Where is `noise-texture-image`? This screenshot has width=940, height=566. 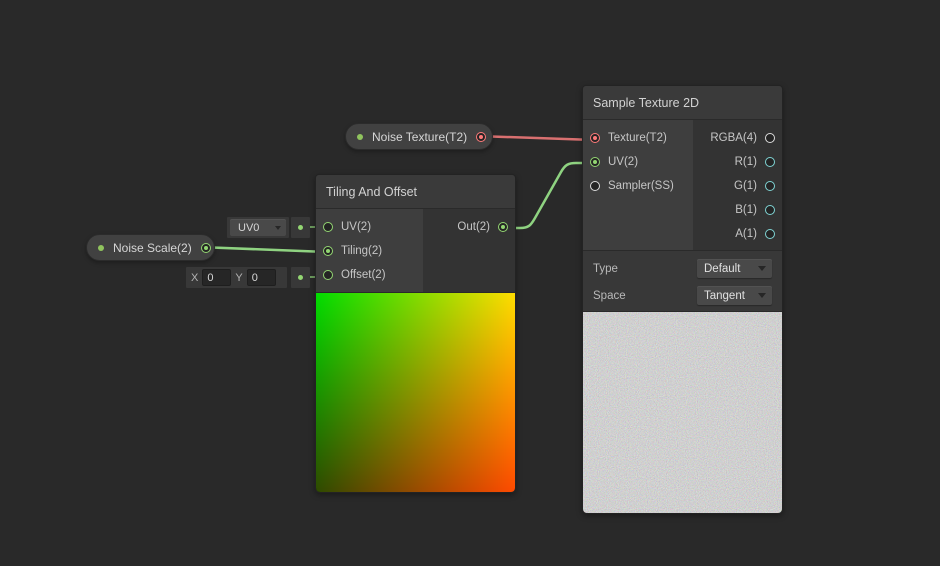
noise-texture-image is located at coordinates (682, 412).